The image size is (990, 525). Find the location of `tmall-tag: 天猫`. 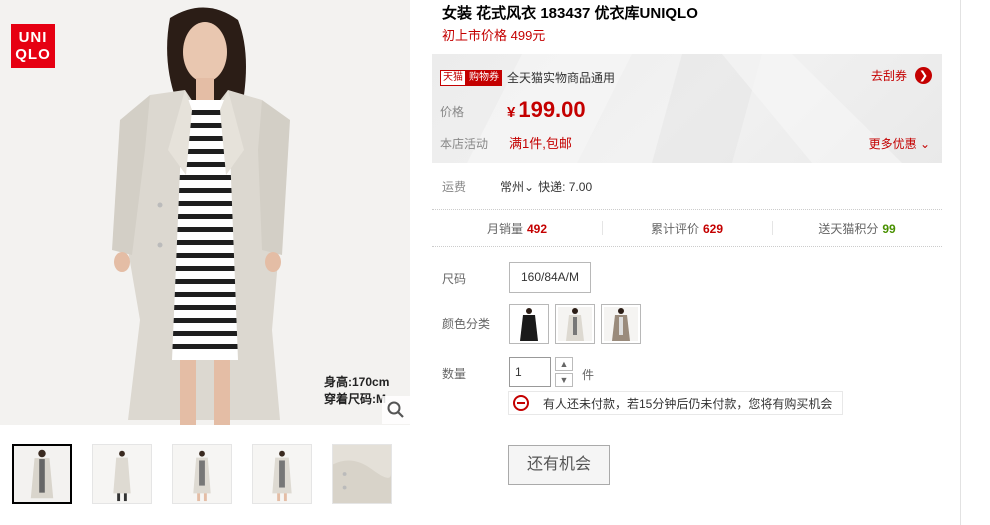

tmall-tag: 天猫 is located at coordinates (453, 77).